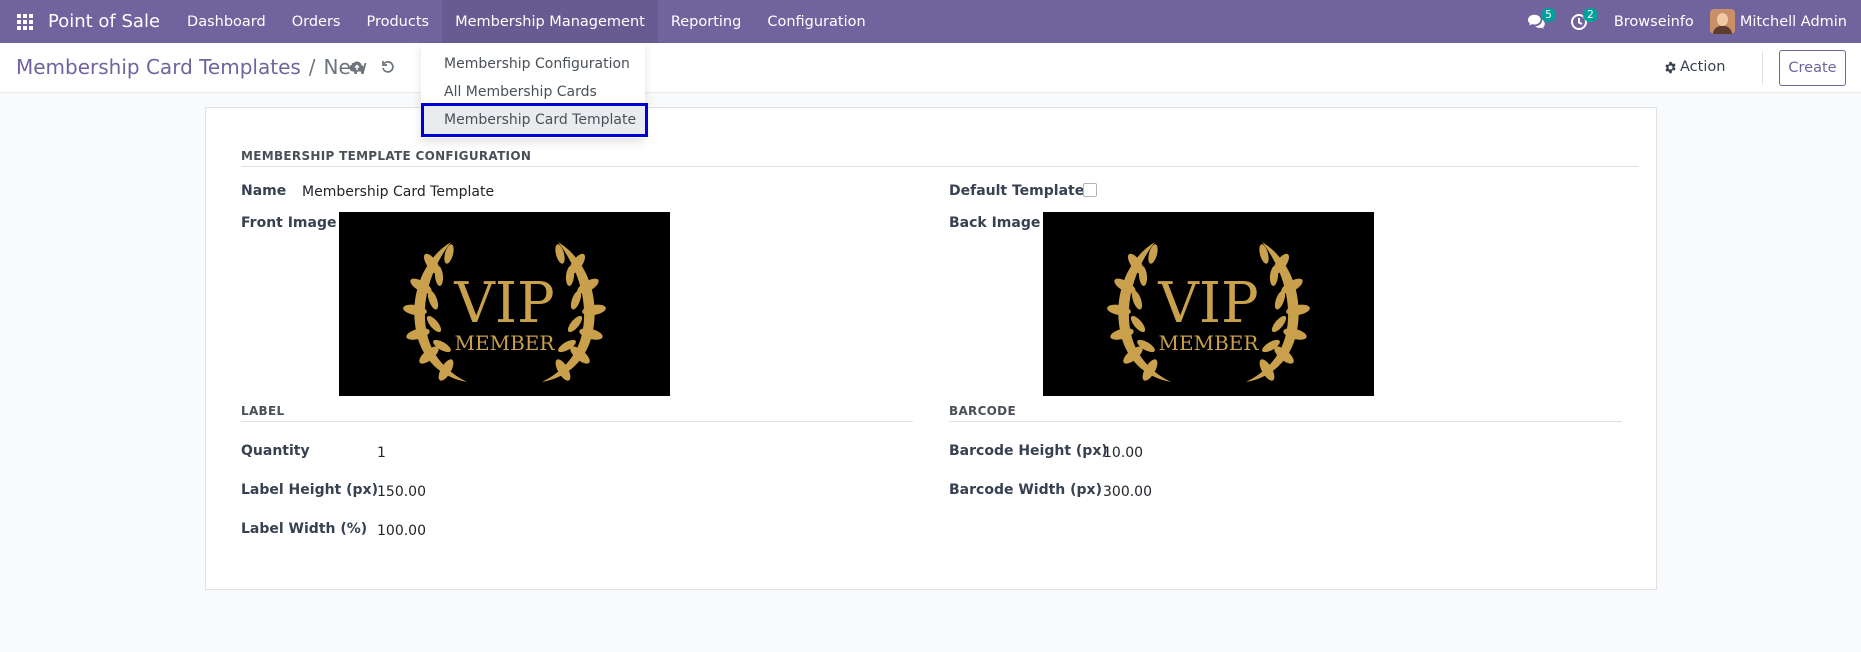  Describe the element at coordinates (982, 411) in the screenshot. I see `section-barcode: BARCODE` at that location.